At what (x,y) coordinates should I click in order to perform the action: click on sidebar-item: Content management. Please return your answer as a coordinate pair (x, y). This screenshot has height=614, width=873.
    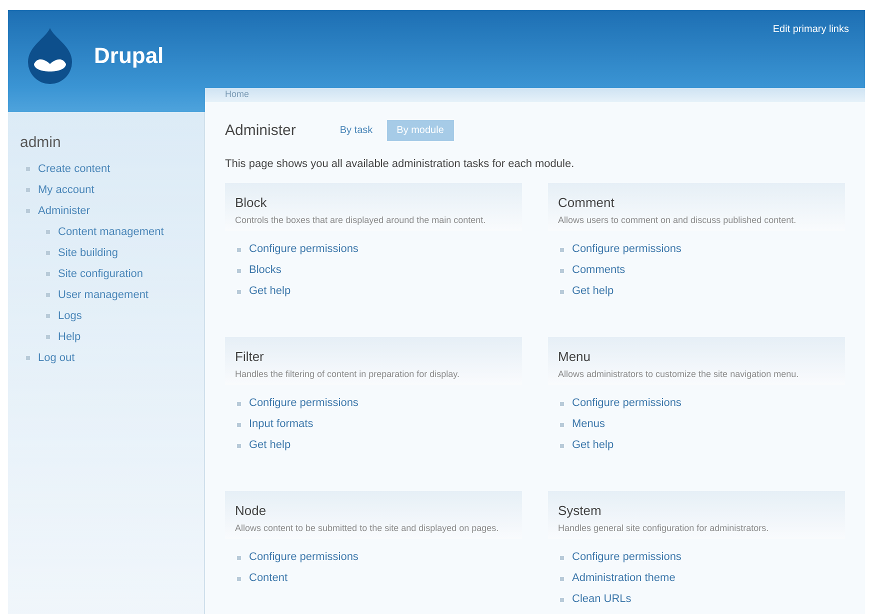
    Looking at the image, I should click on (111, 232).